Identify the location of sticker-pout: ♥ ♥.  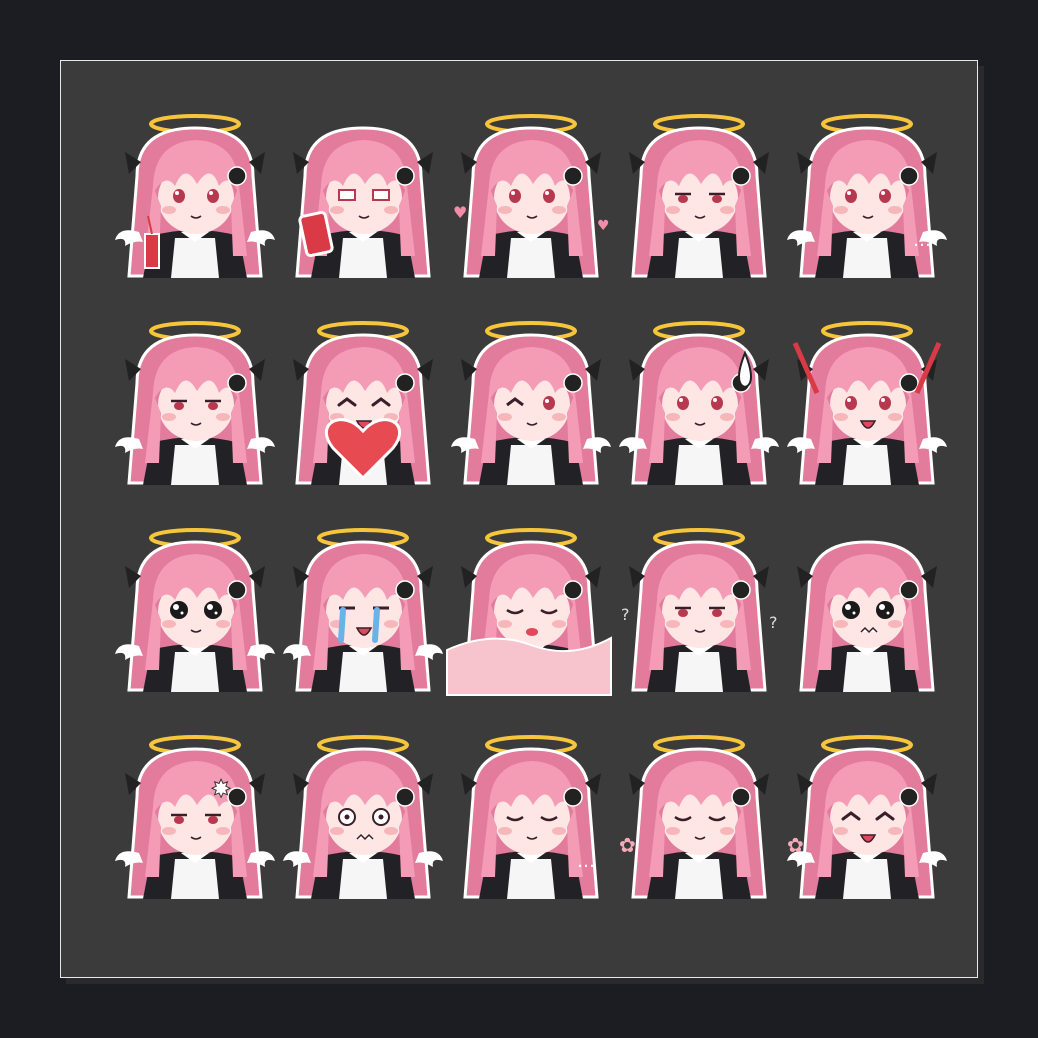
(531, 193).